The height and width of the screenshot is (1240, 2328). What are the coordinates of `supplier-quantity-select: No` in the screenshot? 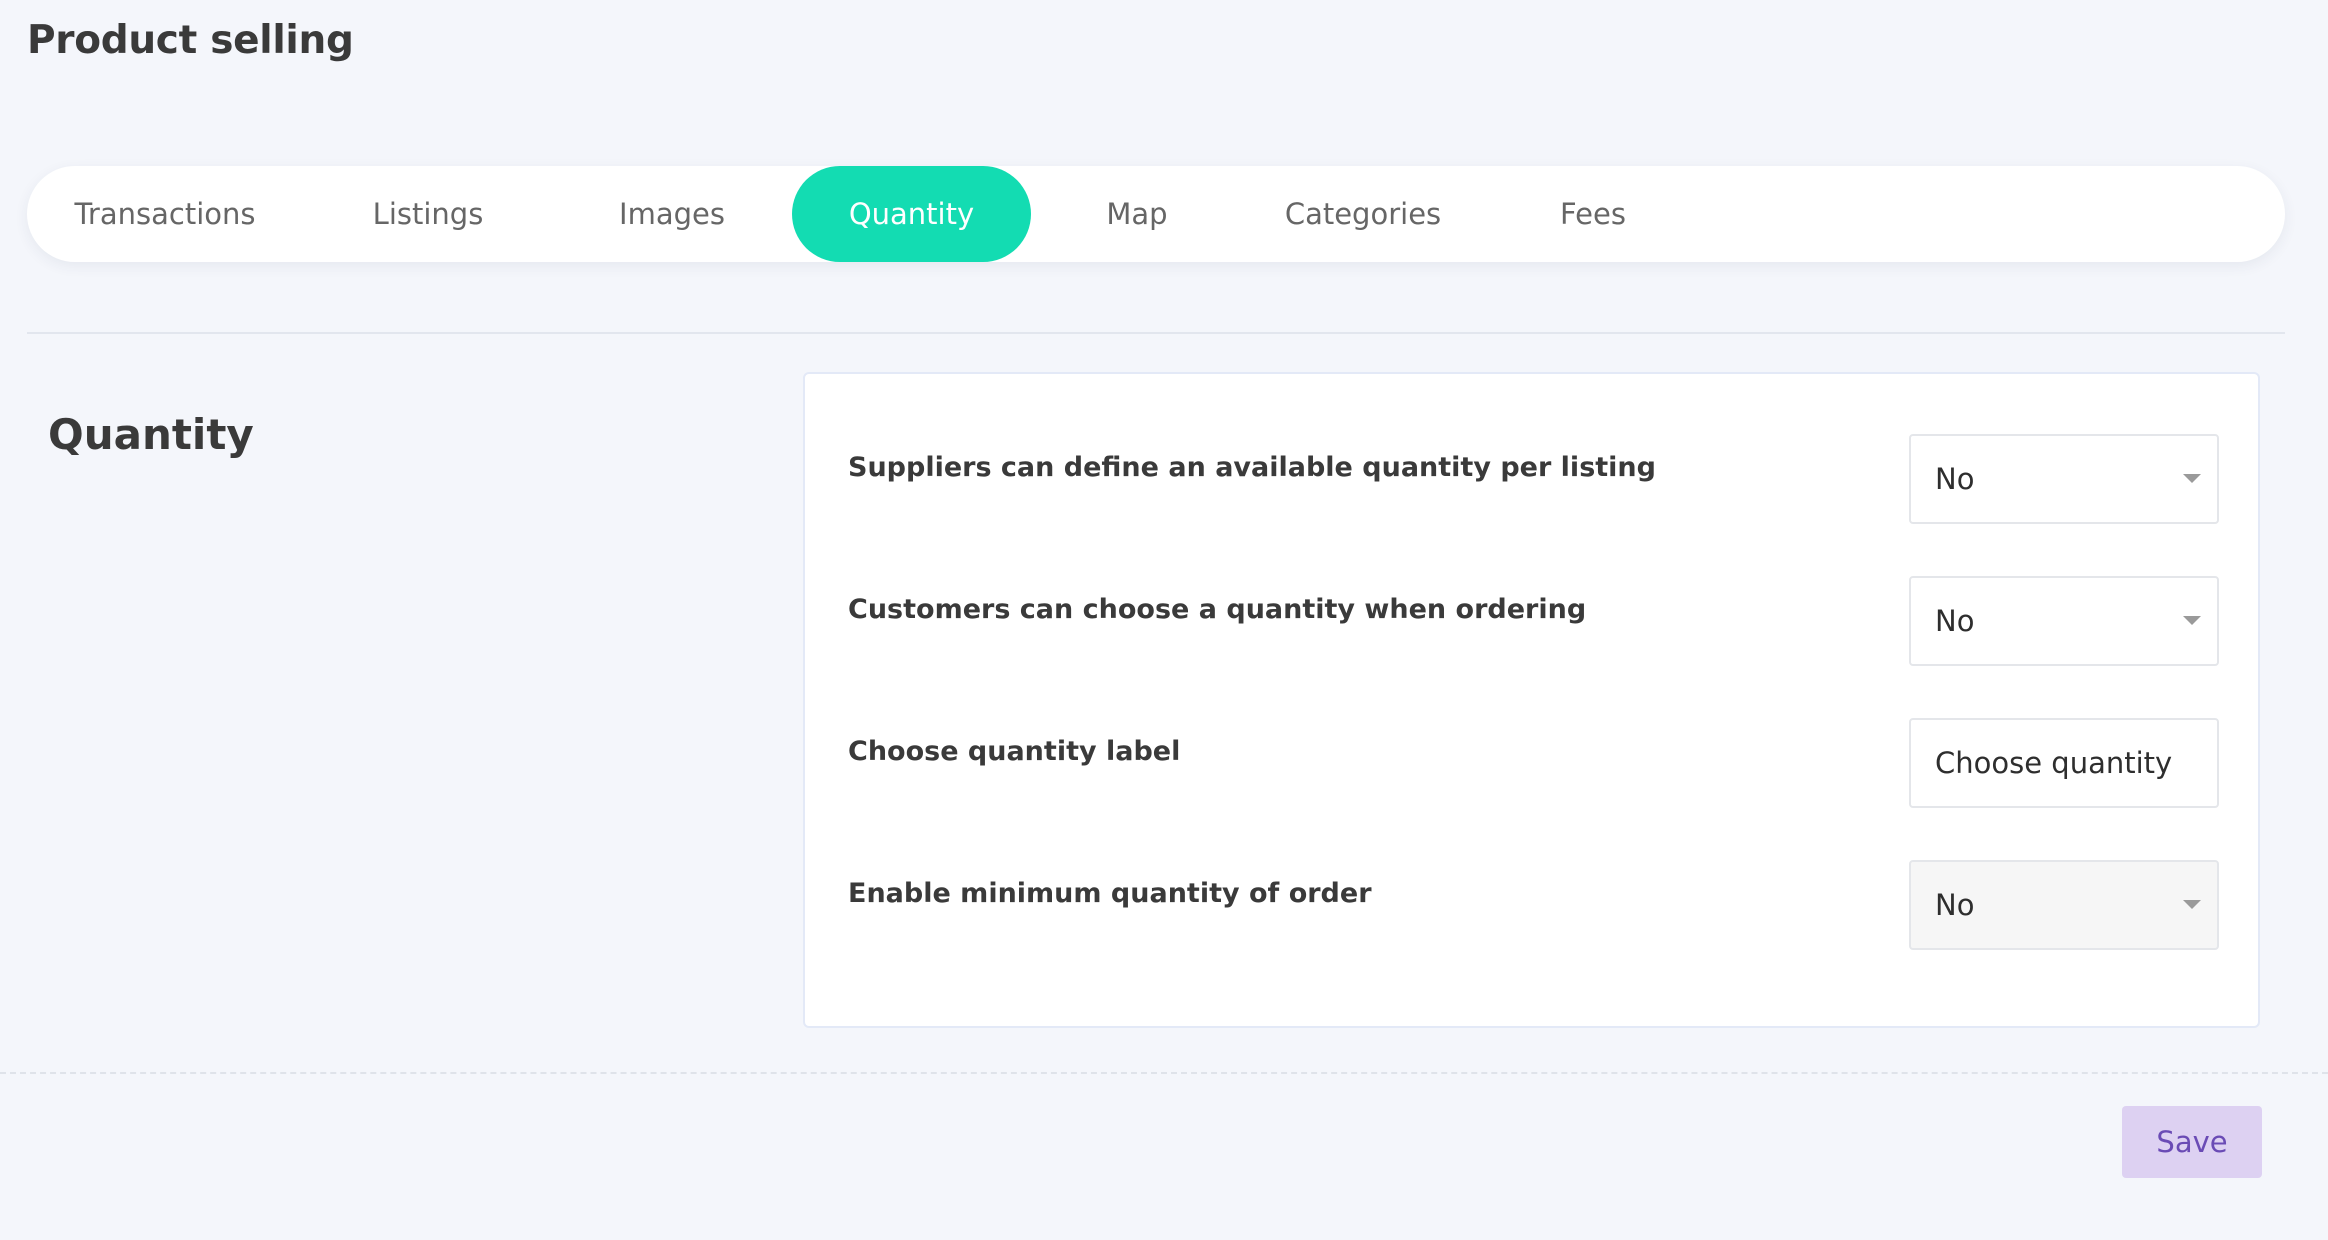 It's located at (2064, 479).